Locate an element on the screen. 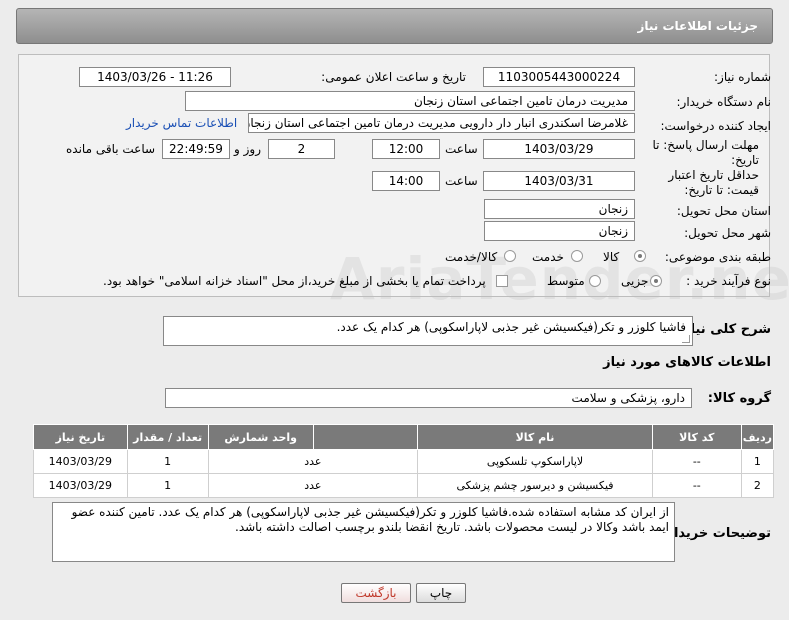  category-option-goods: کالا is located at coordinates (611, 257).